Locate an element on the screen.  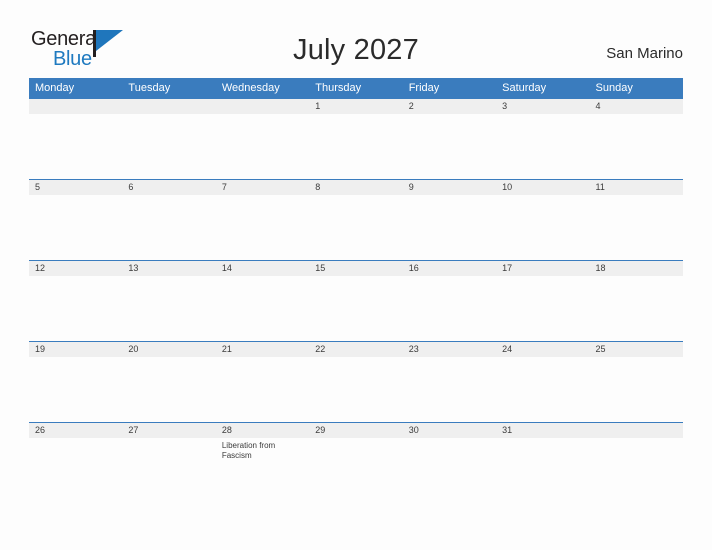
day-number: 23 is located at coordinates (413, 349).